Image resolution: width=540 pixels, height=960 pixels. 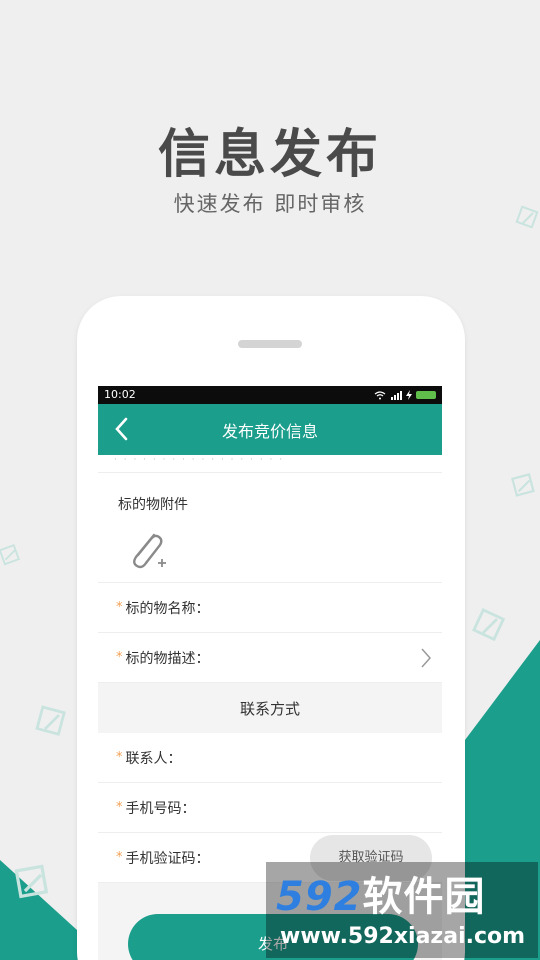 What do you see at coordinates (270, 558) in the screenshot?
I see `attachment-add-button` at bounding box center [270, 558].